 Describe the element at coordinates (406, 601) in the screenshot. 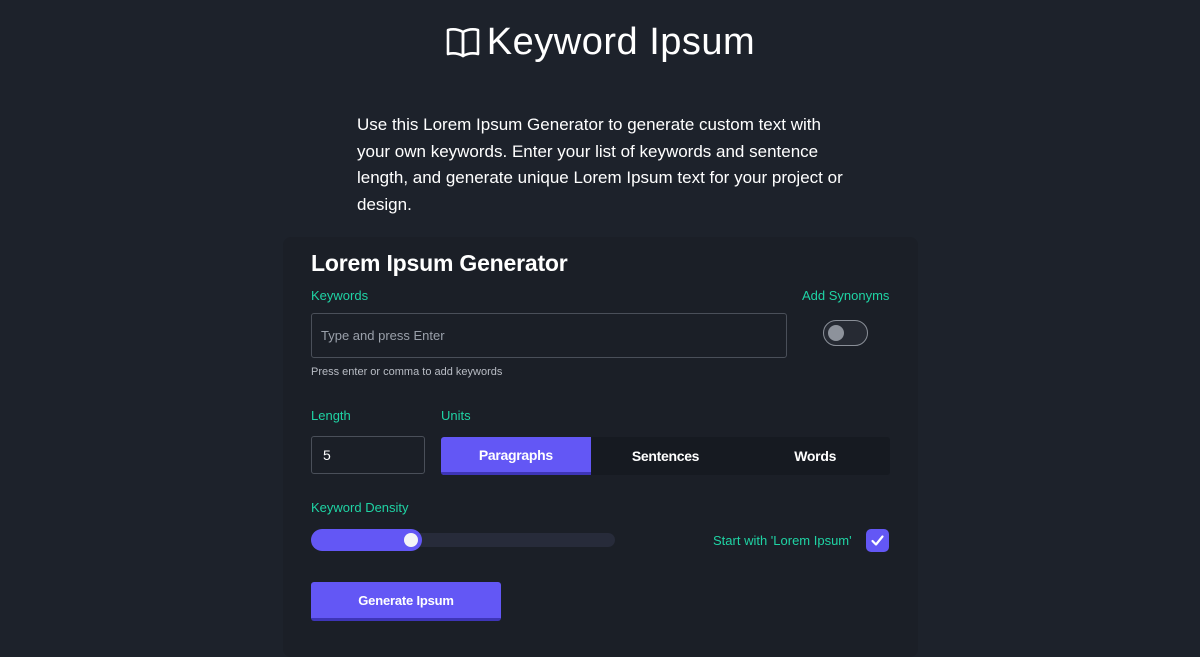

I see `generate-button: Generate Ipsum` at that location.